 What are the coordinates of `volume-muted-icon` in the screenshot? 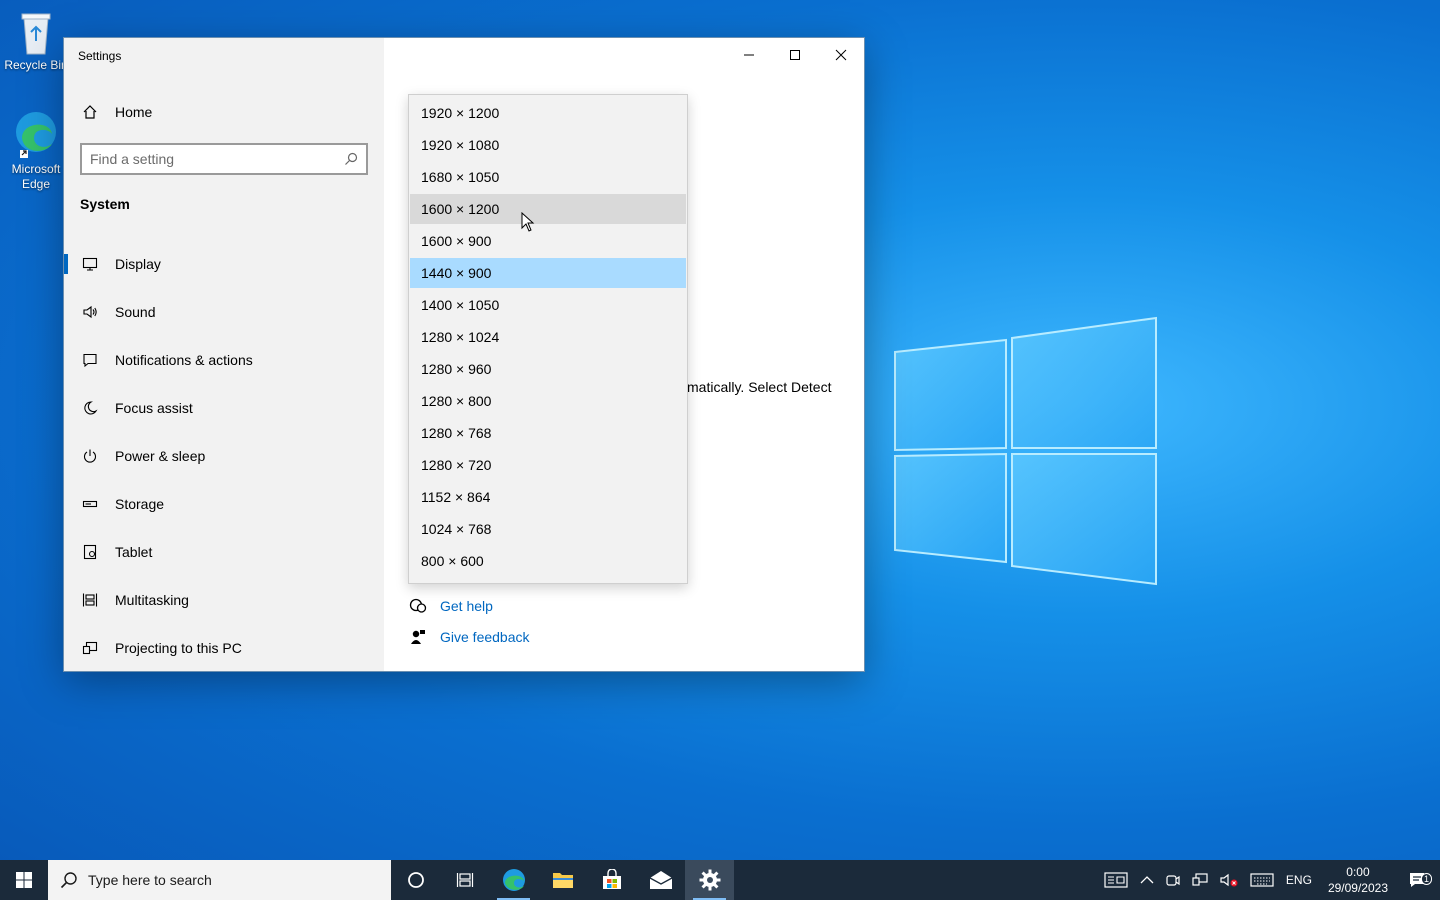 It's located at (1229, 880).